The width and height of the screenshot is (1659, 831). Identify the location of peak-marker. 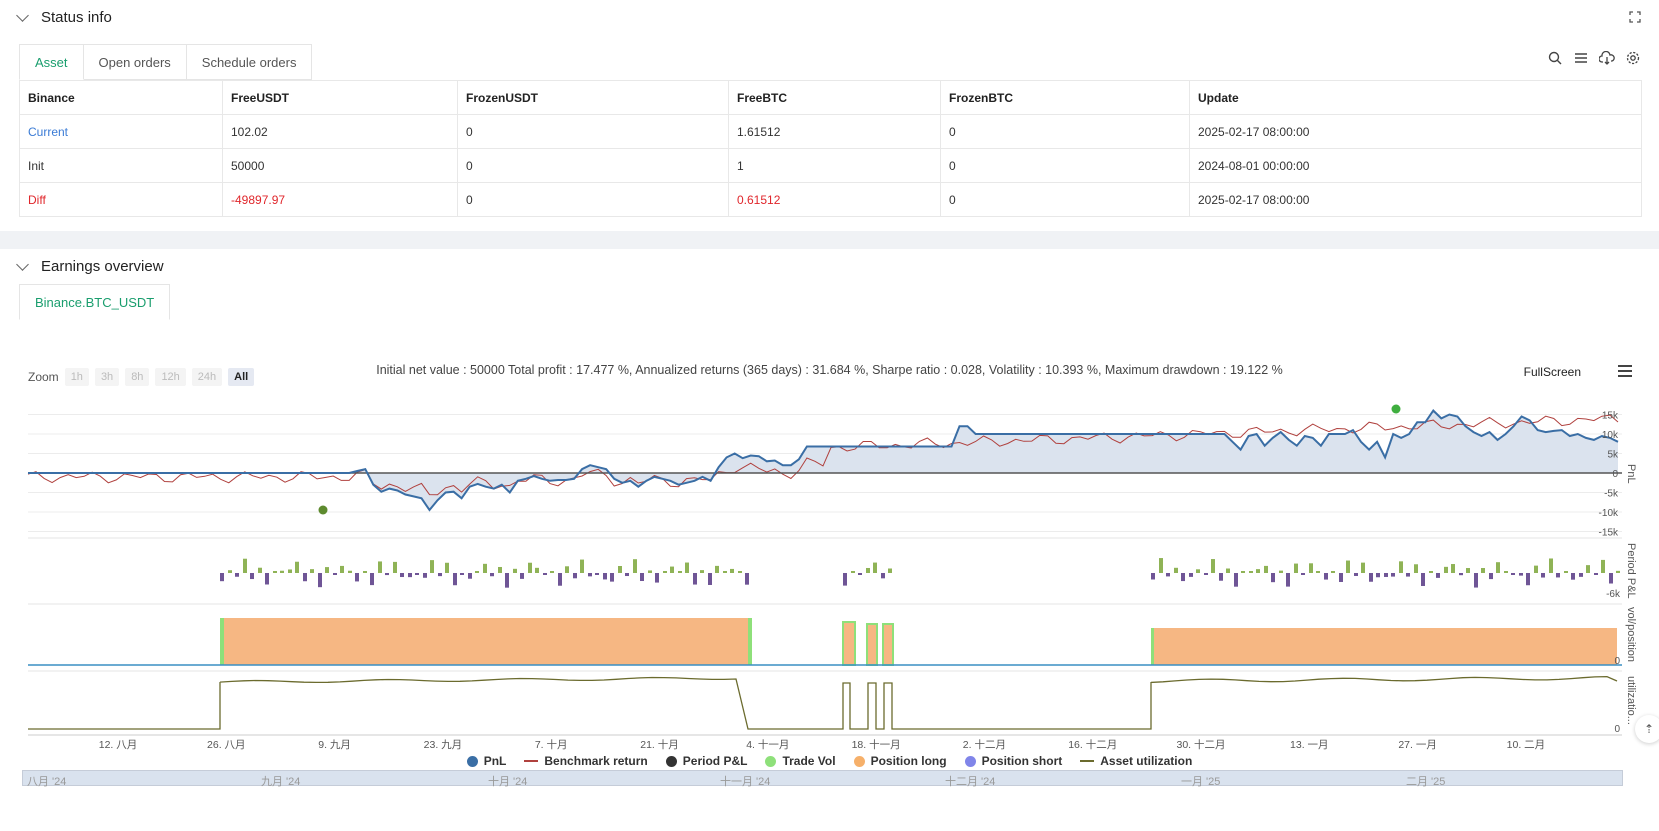
(1396, 409).